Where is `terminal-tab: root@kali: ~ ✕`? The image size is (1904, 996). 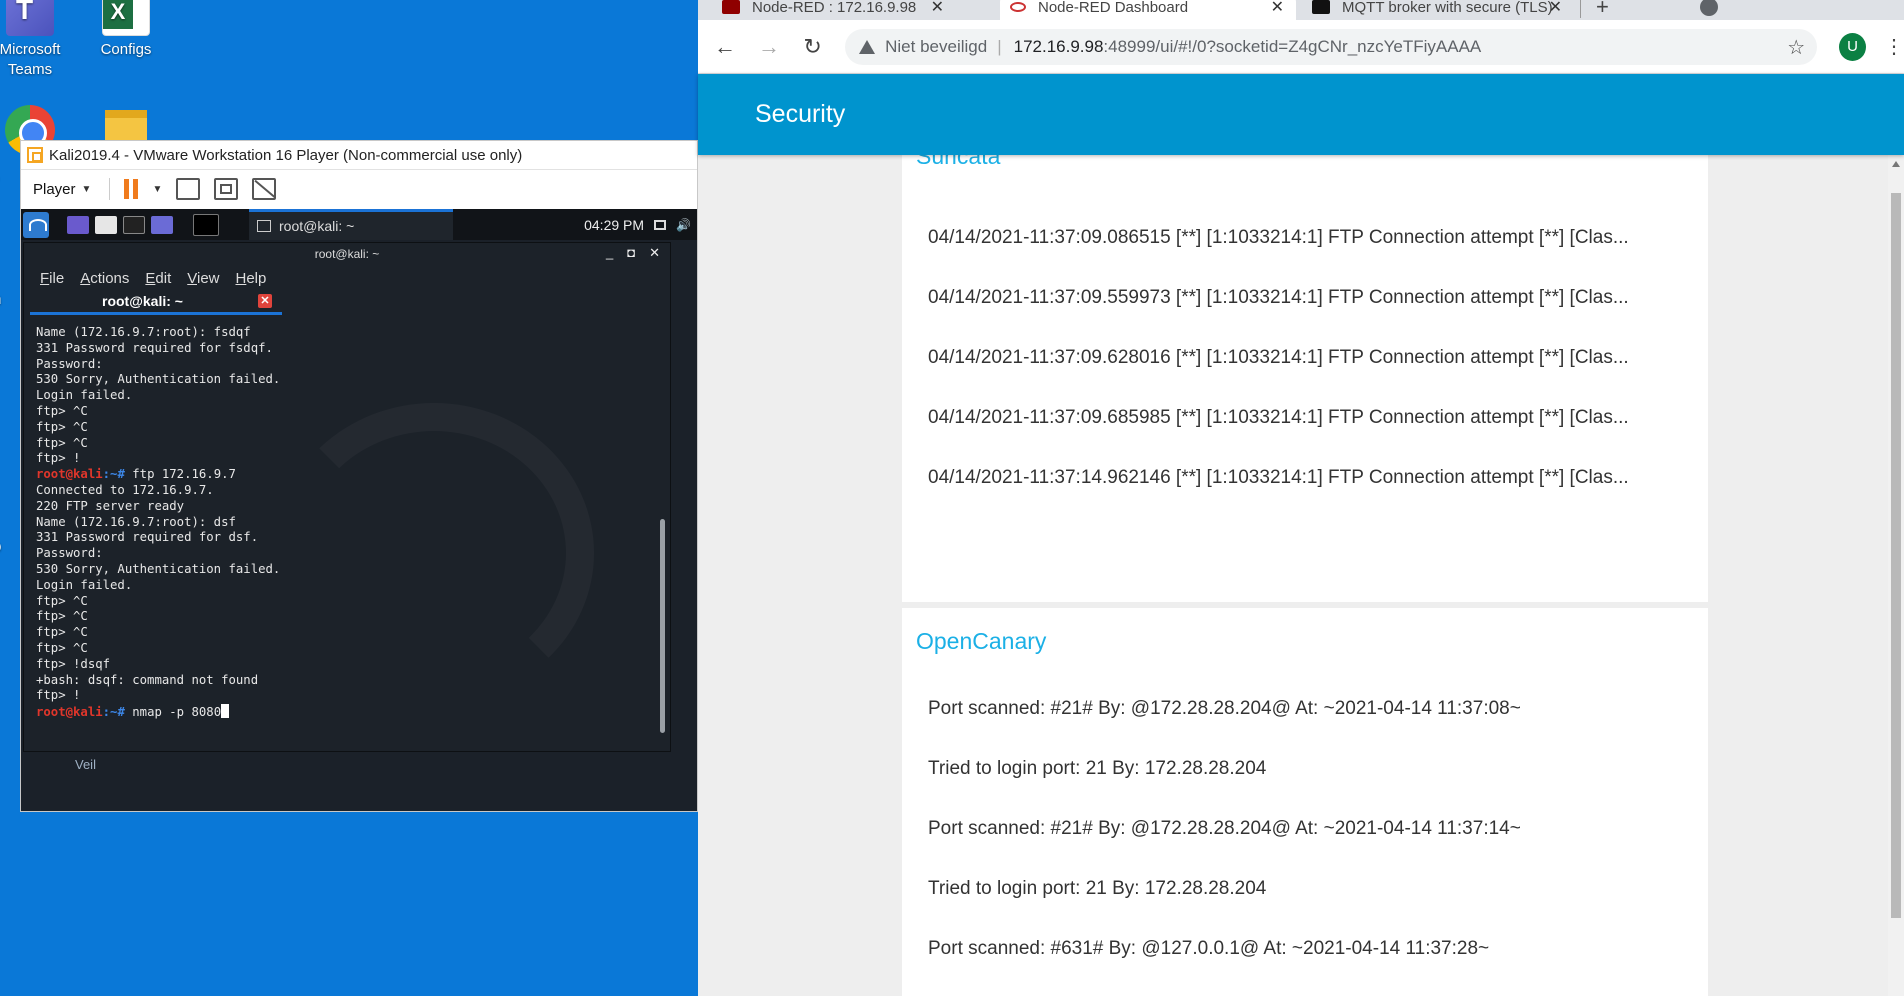 terminal-tab: root@kali: ~ ✕ is located at coordinates (156, 303).